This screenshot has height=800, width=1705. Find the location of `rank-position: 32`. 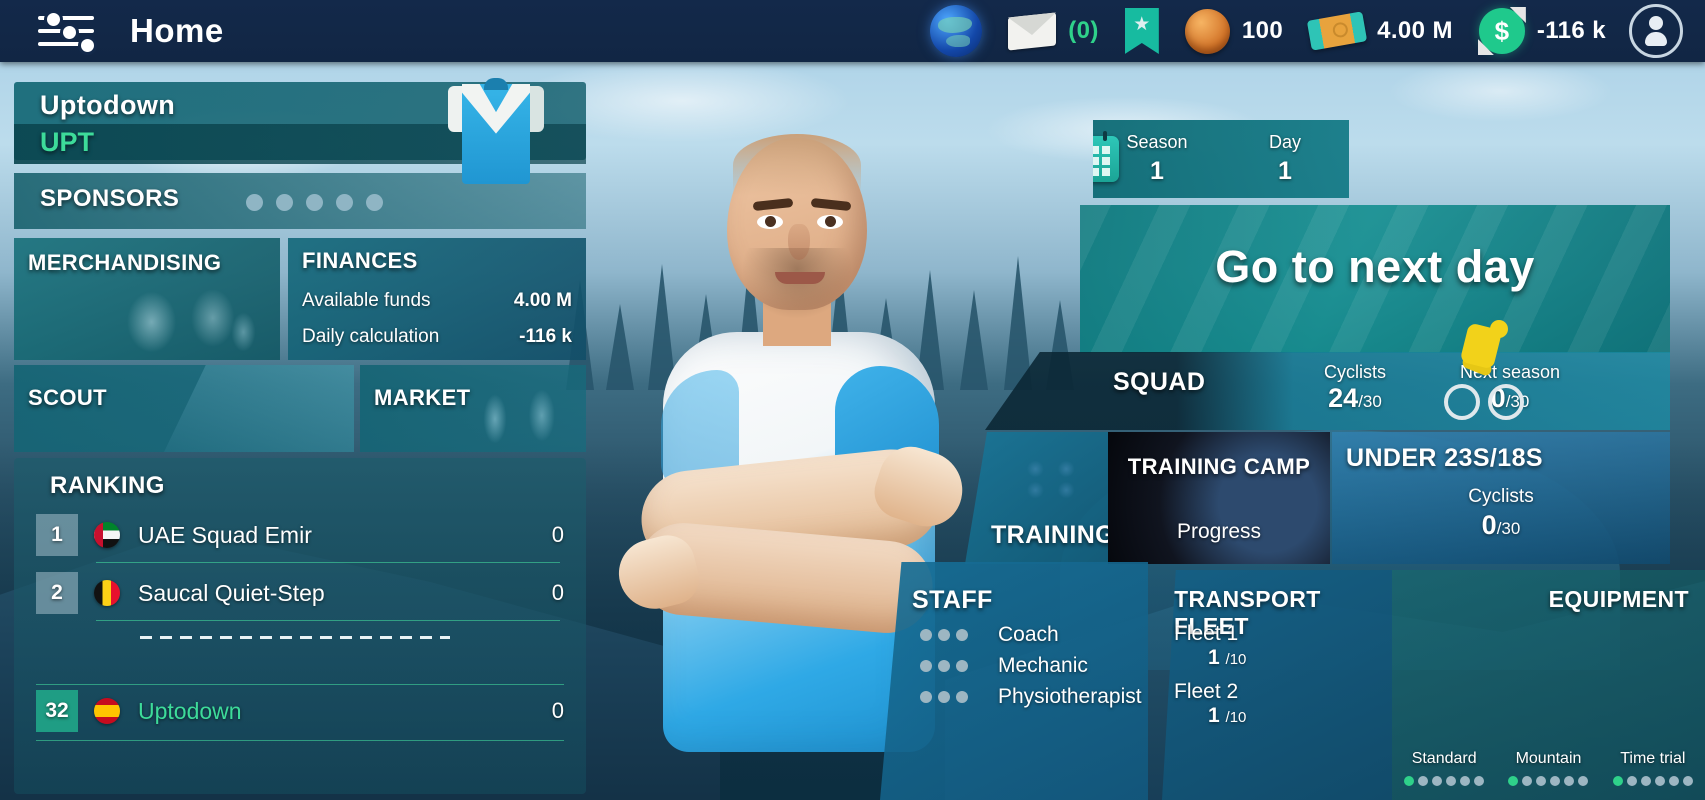

rank-position: 32 is located at coordinates (57, 711).